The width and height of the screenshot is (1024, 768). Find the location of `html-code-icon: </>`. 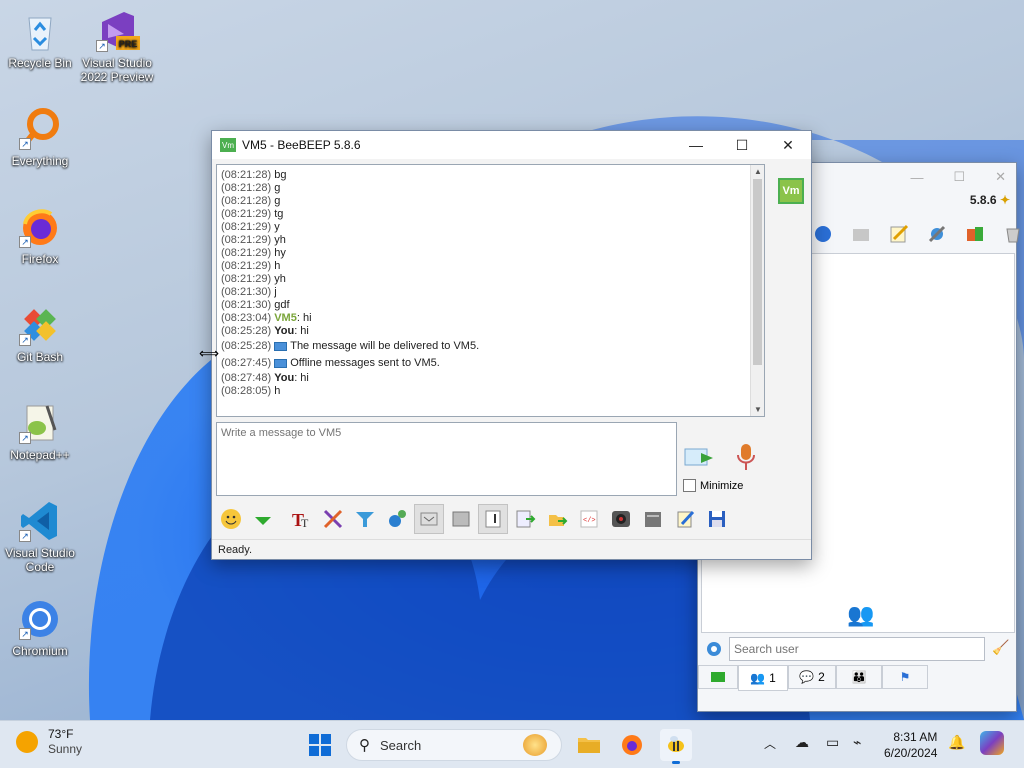

html-code-icon: </> is located at coordinates (589, 519).